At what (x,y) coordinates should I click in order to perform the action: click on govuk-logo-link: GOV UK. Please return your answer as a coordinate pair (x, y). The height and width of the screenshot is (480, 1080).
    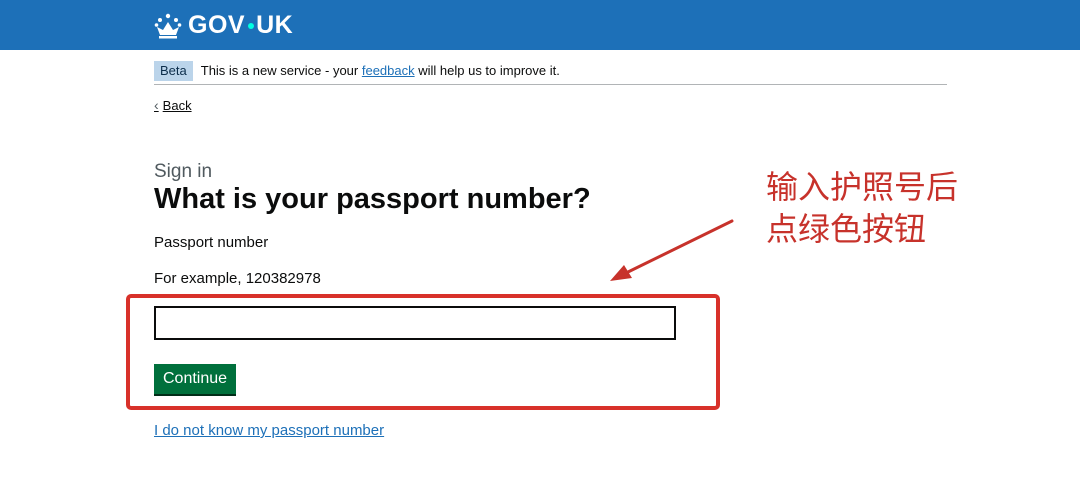
    Looking at the image, I should click on (223, 25).